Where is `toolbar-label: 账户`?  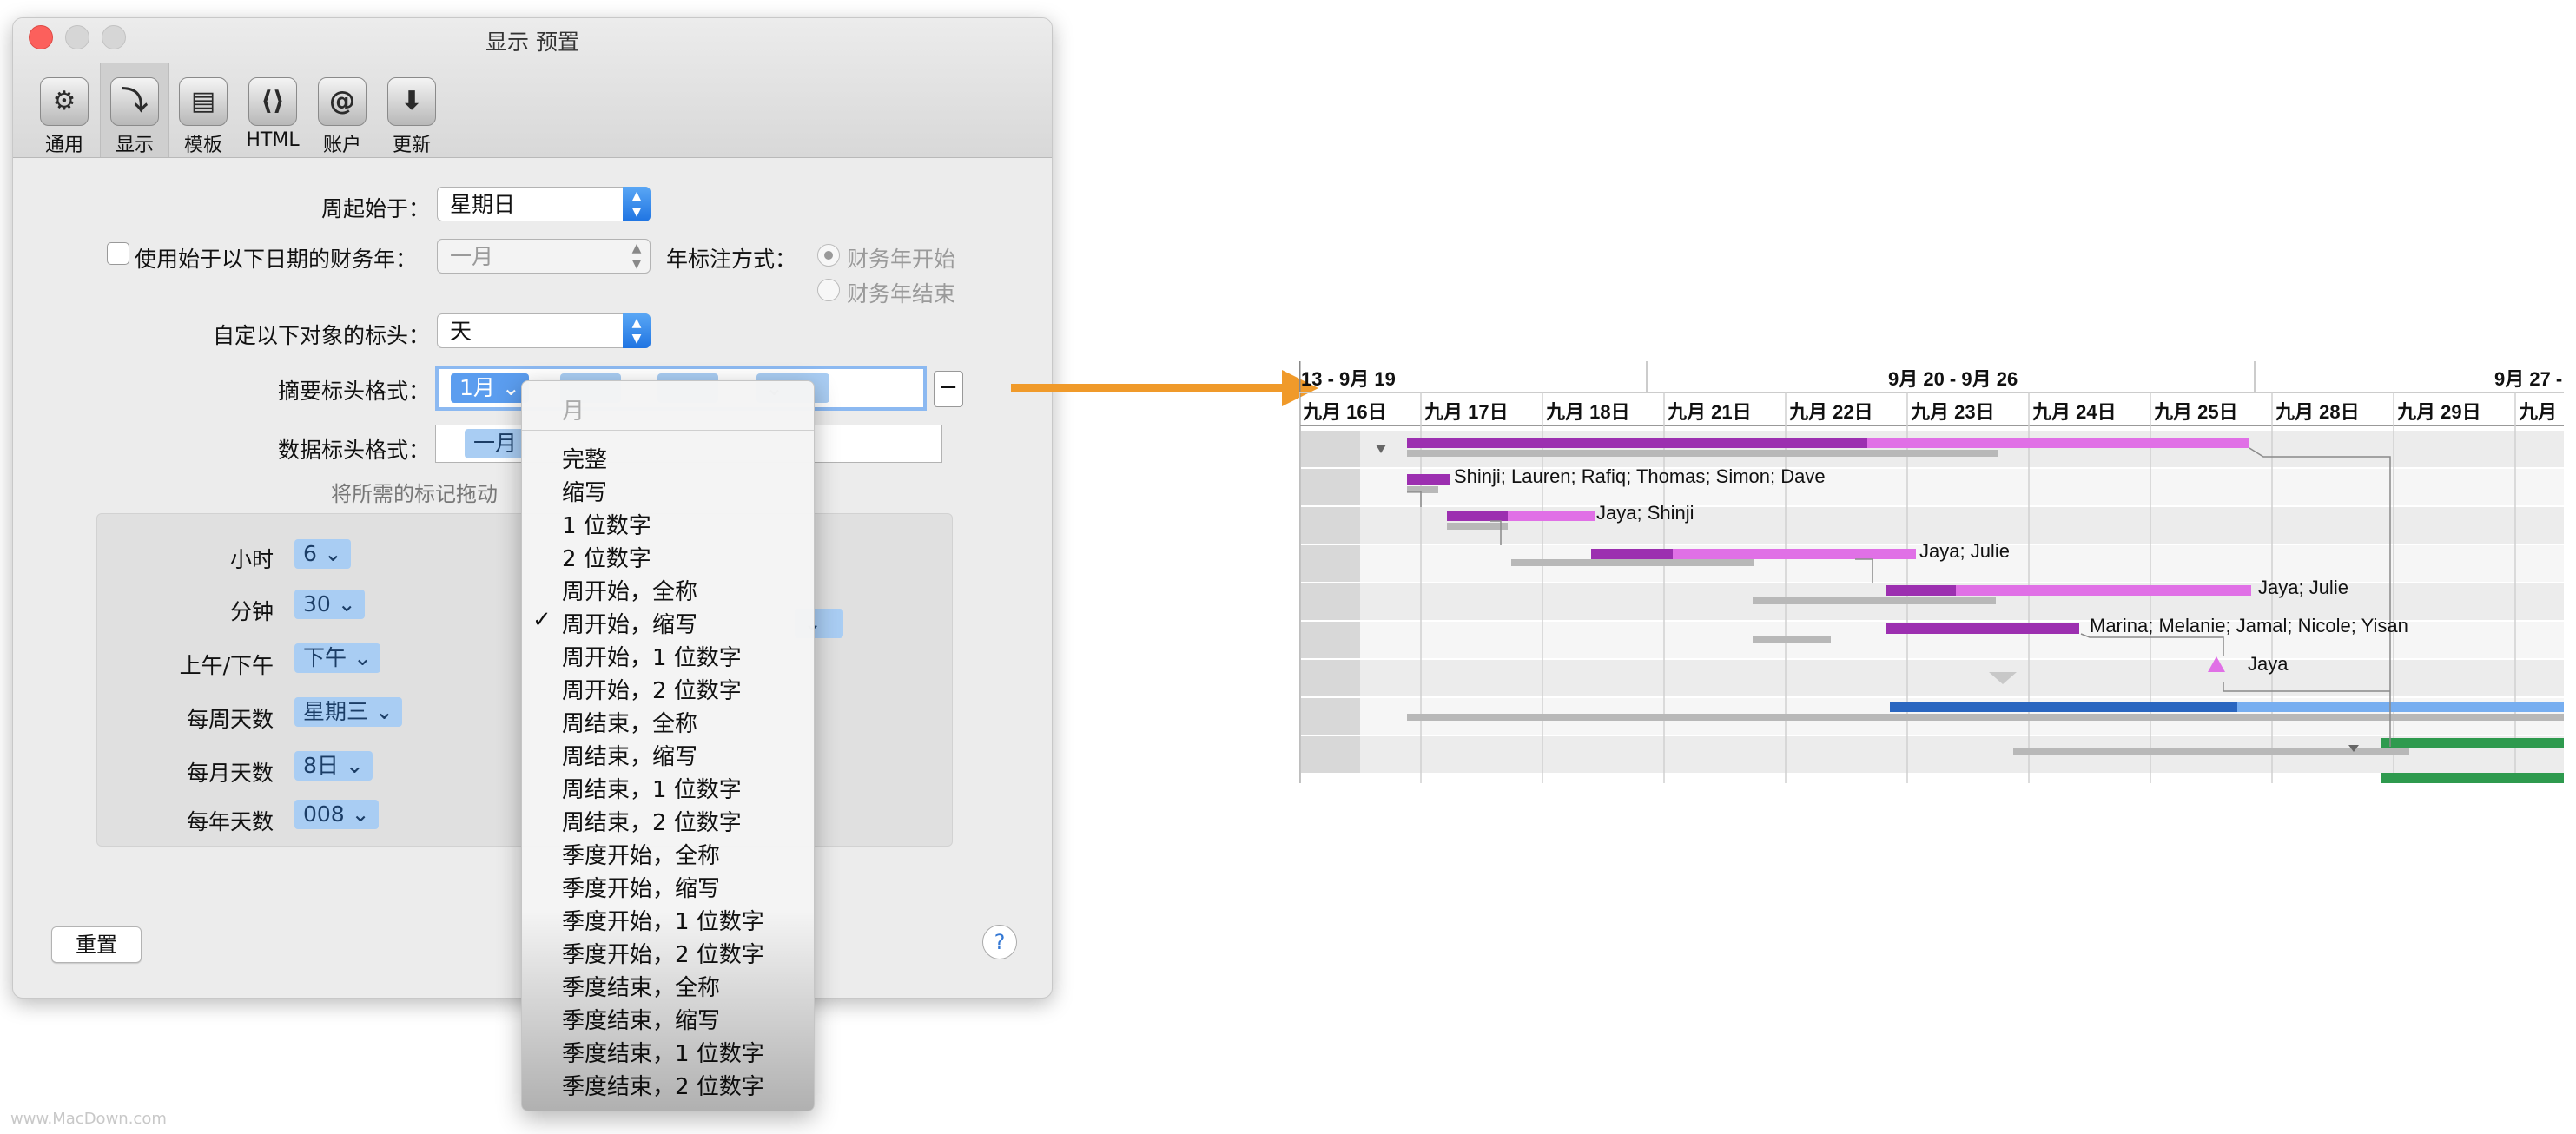 toolbar-label: 账户 is located at coordinates (341, 146).